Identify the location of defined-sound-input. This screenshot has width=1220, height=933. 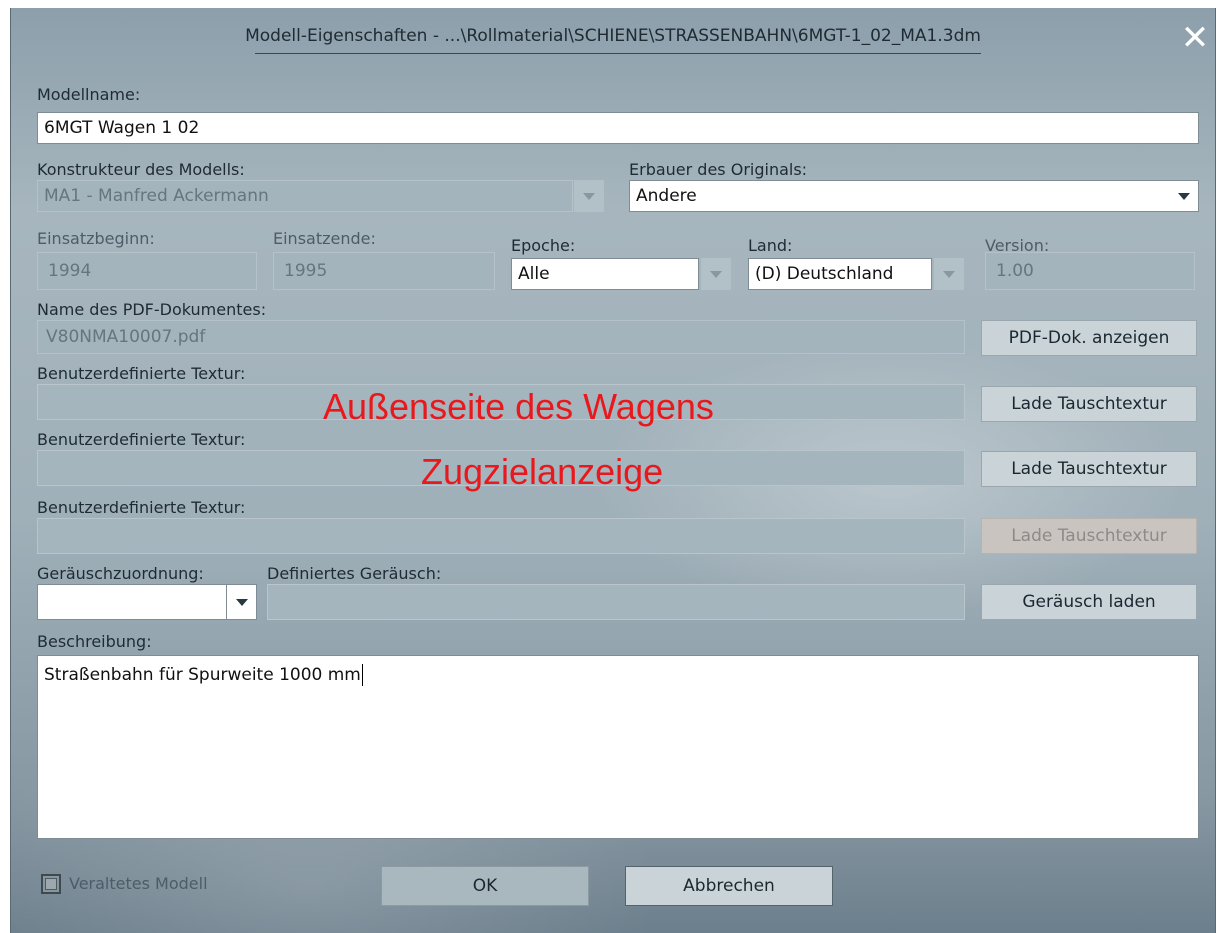
(616, 602).